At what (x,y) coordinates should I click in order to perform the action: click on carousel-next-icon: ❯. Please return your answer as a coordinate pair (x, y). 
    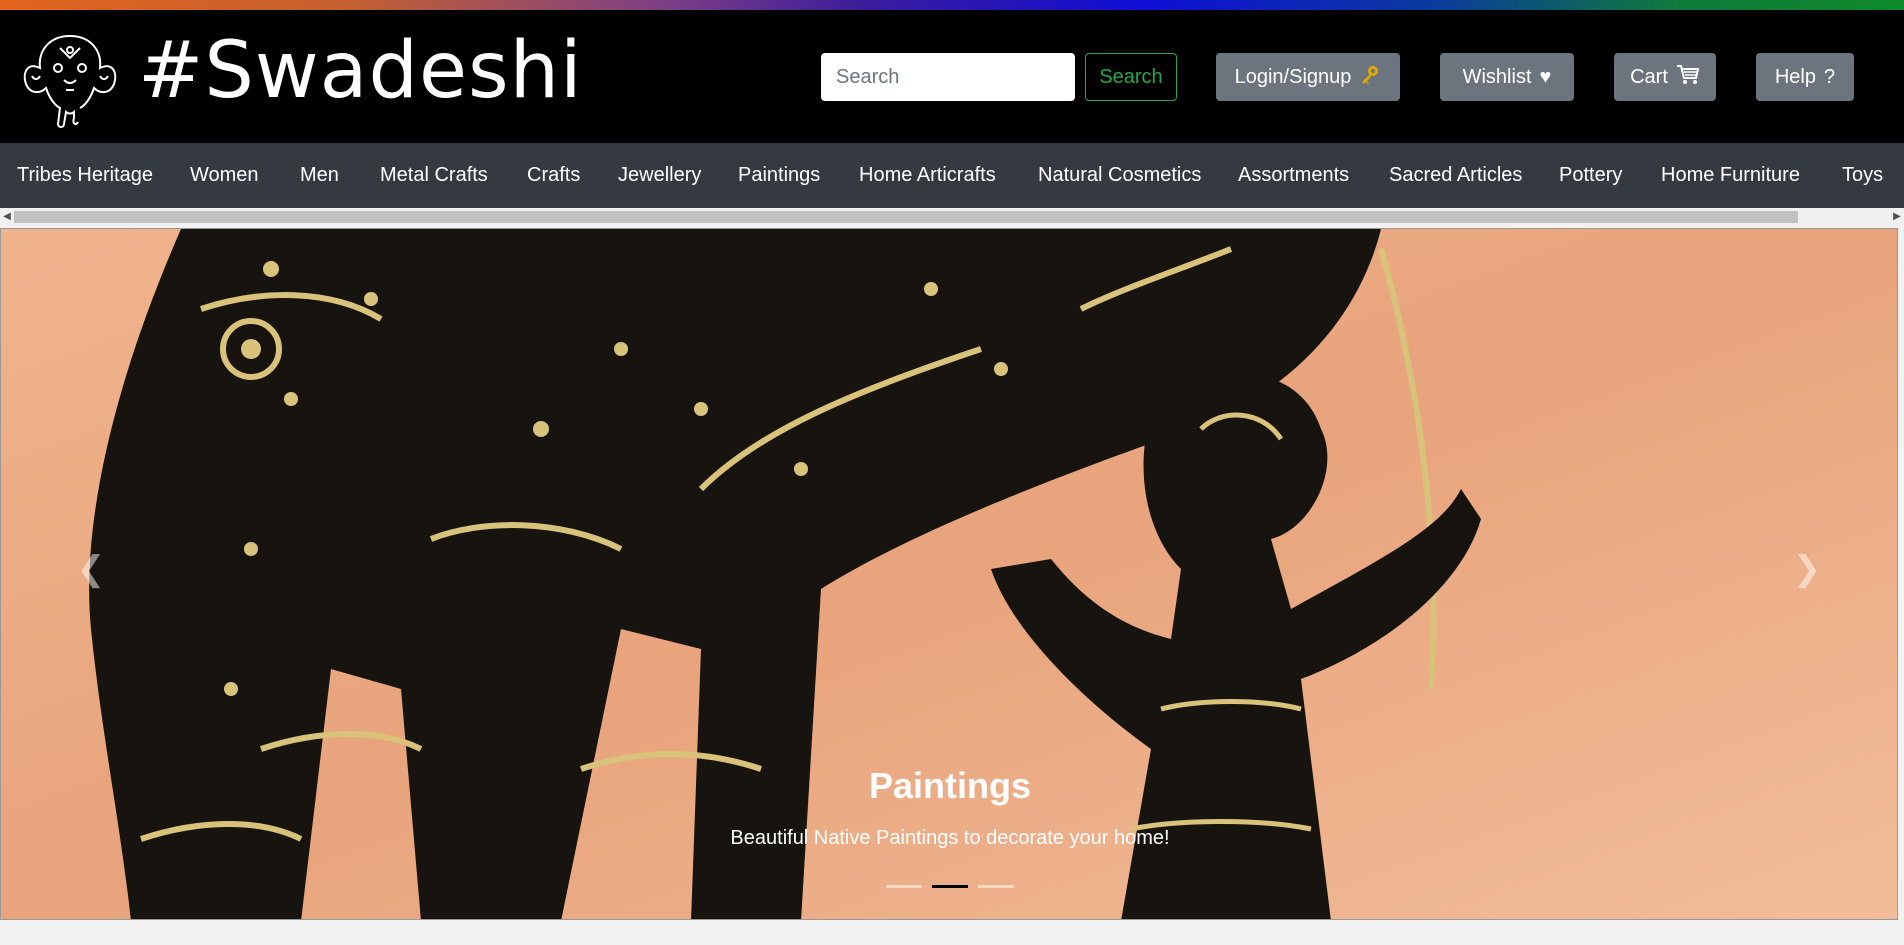
    Looking at the image, I should click on (1807, 569).